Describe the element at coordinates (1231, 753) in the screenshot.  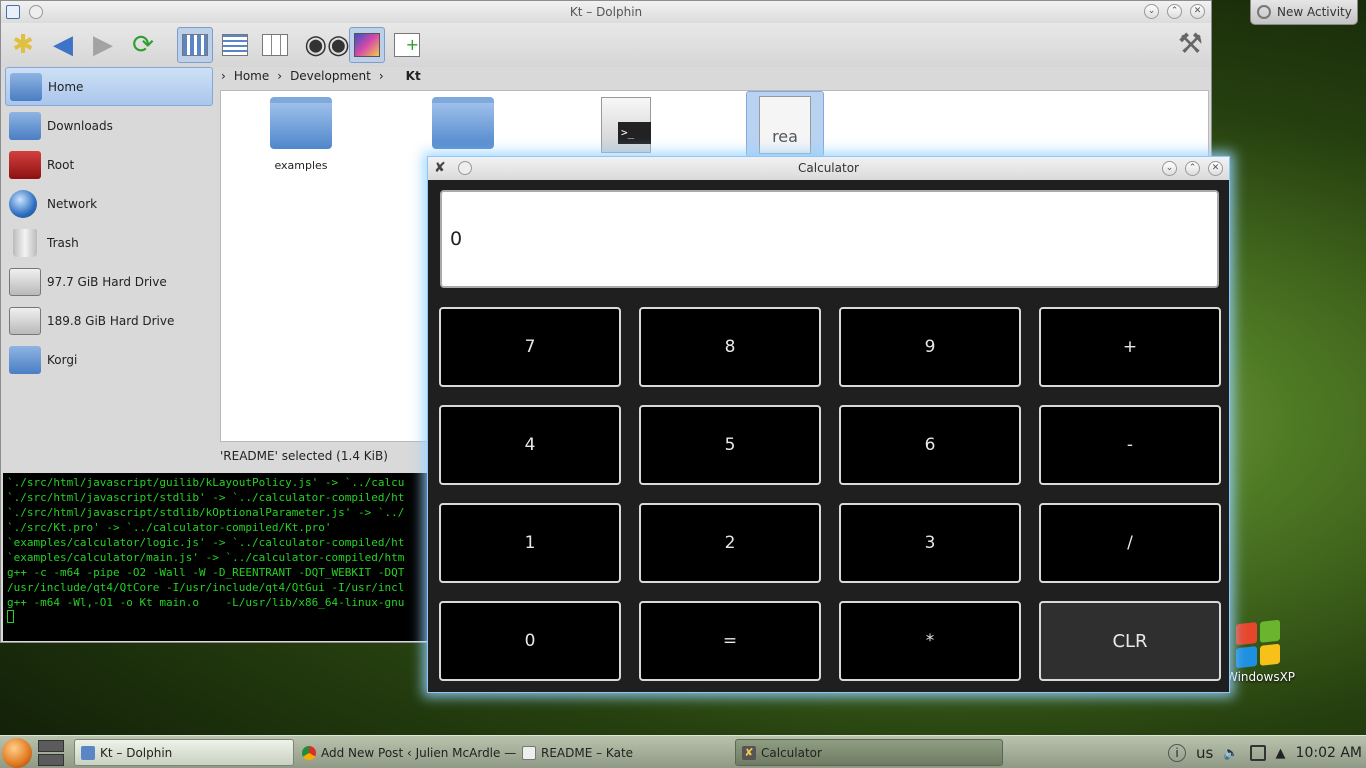
I see `volume-icon: 🔈` at that location.